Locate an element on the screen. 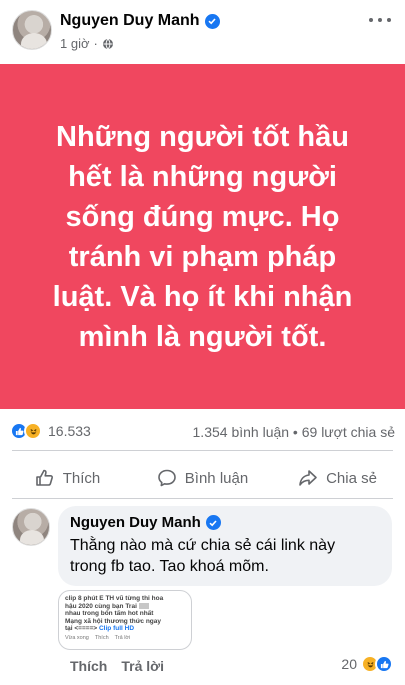 This screenshot has height=685, width=405. attachment-text-line: Mạng xã hội thương thức ngay is located at coordinates (113, 621).